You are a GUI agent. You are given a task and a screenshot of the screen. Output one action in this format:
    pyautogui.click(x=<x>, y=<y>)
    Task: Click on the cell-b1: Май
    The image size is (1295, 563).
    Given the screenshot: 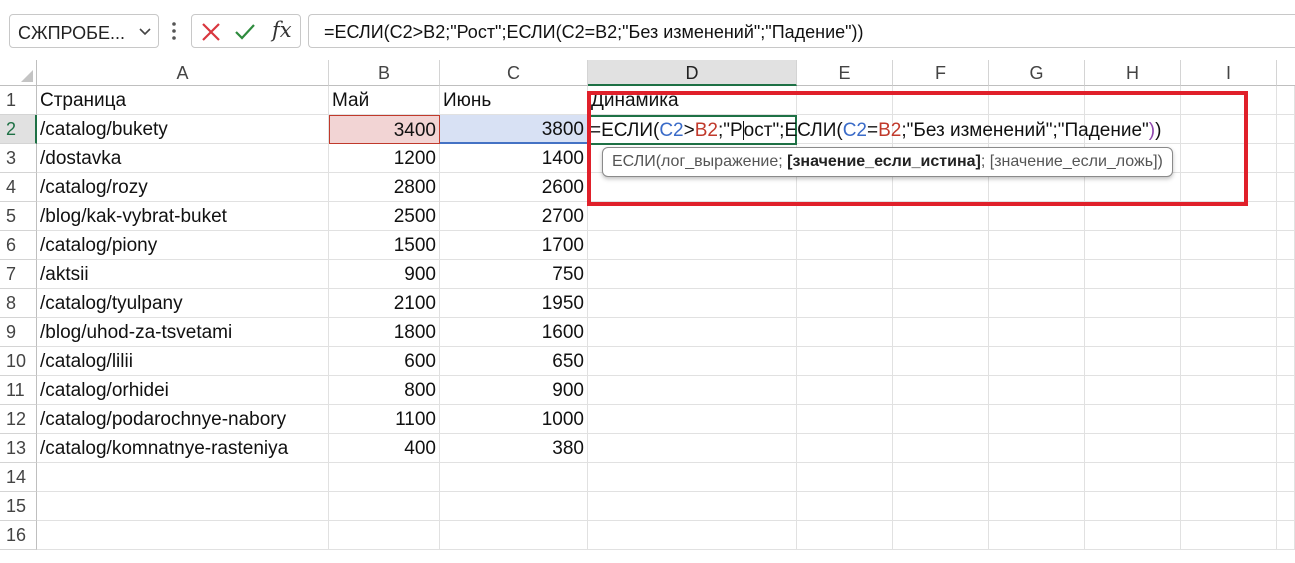 What is the action you would take?
    pyautogui.click(x=384, y=100)
    